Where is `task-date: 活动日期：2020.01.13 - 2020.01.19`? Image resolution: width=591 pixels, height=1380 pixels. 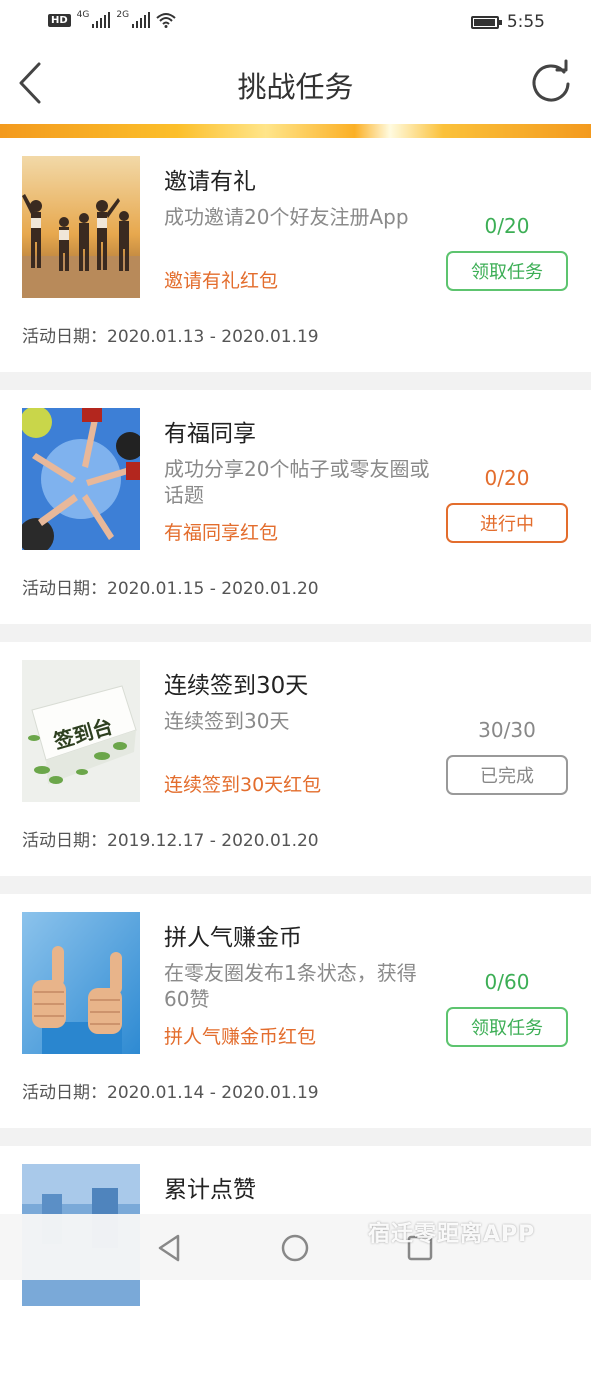
task-date: 活动日期：2020.01.13 - 2020.01.19 is located at coordinates (170, 337).